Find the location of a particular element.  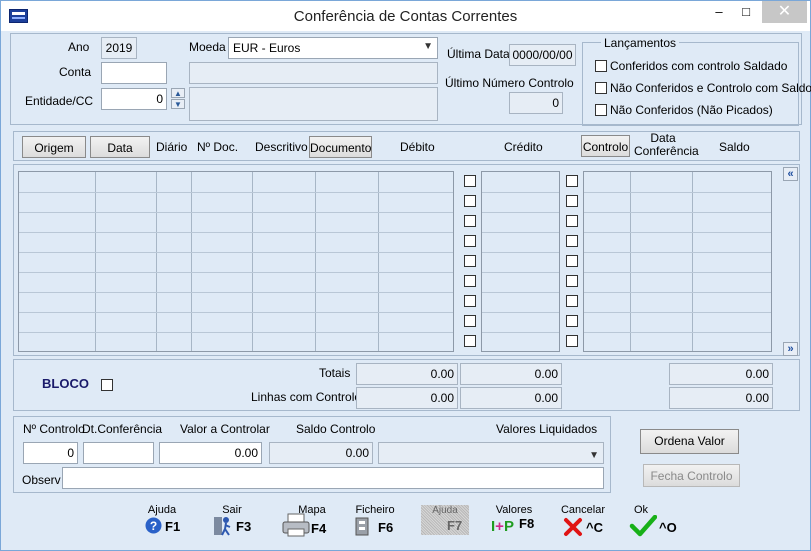

totais-label: Totais is located at coordinates (335, 373).